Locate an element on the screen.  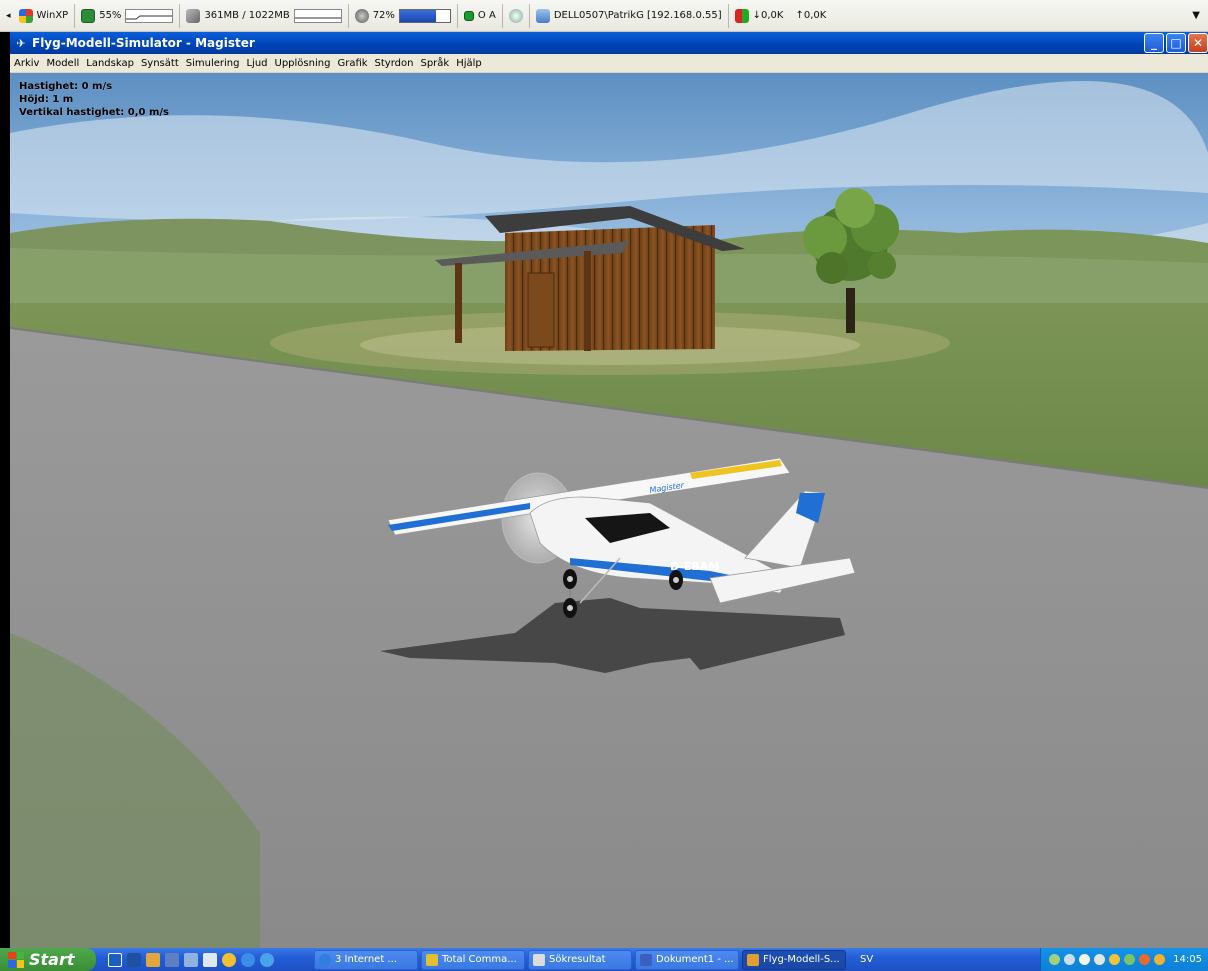
help-button is located at coordinates (516, 15).